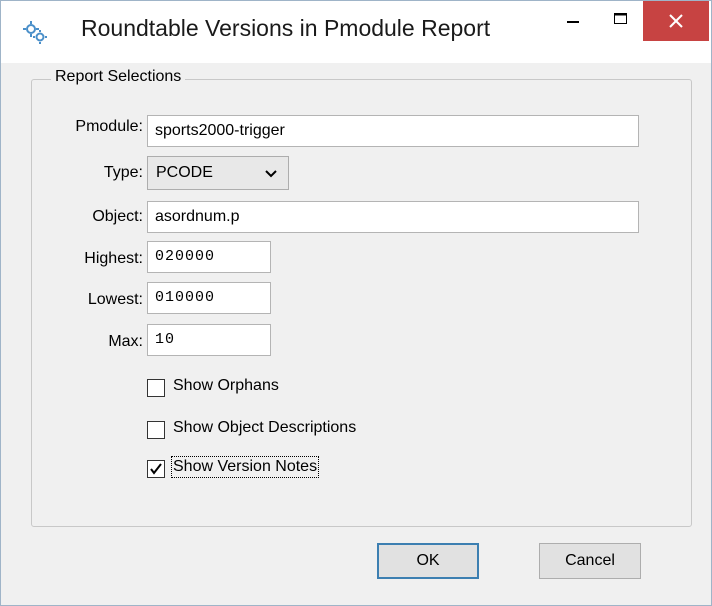  I want to click on roundtable-gear-icon, so click(35, 32).